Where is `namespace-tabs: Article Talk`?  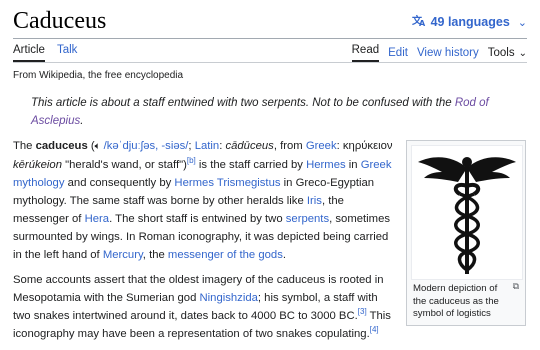 namespace-tabs: Article Talk is located at coordinates (45, 53).